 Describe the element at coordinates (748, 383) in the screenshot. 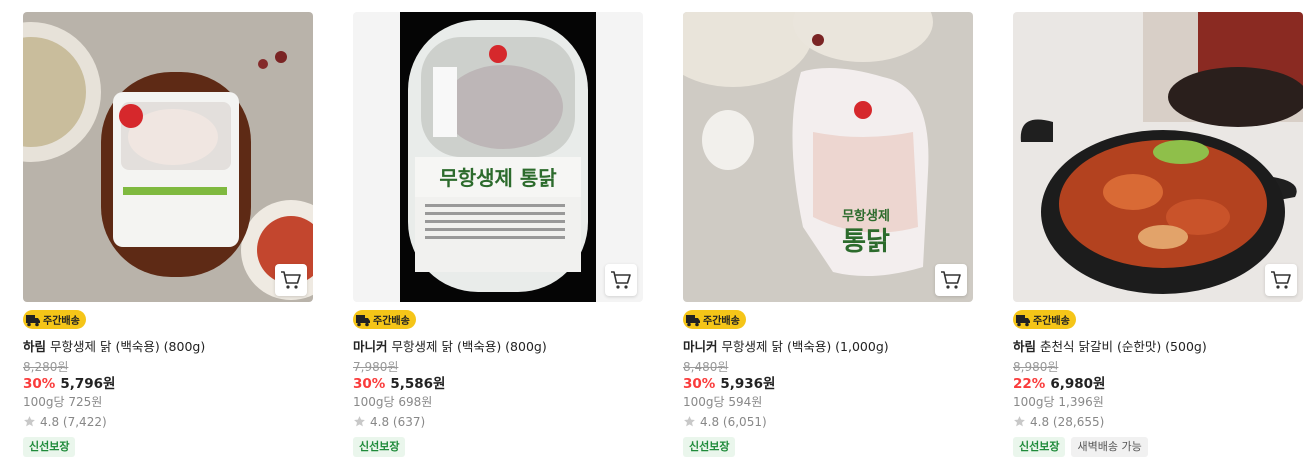

I see `sale-price: 5,936원` at that location.